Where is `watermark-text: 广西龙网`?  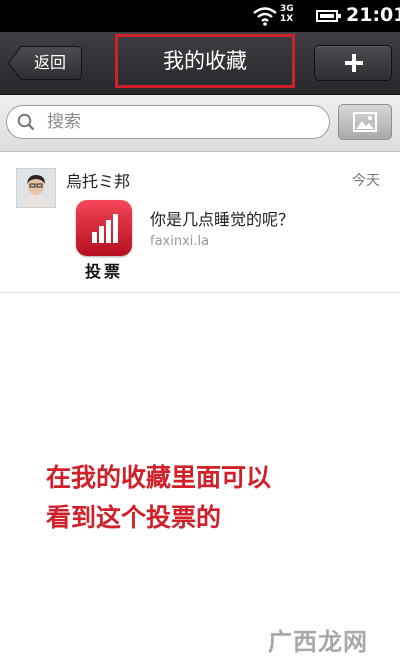
watermark-text: 广西龙网 is located at coordinates (318, 642).